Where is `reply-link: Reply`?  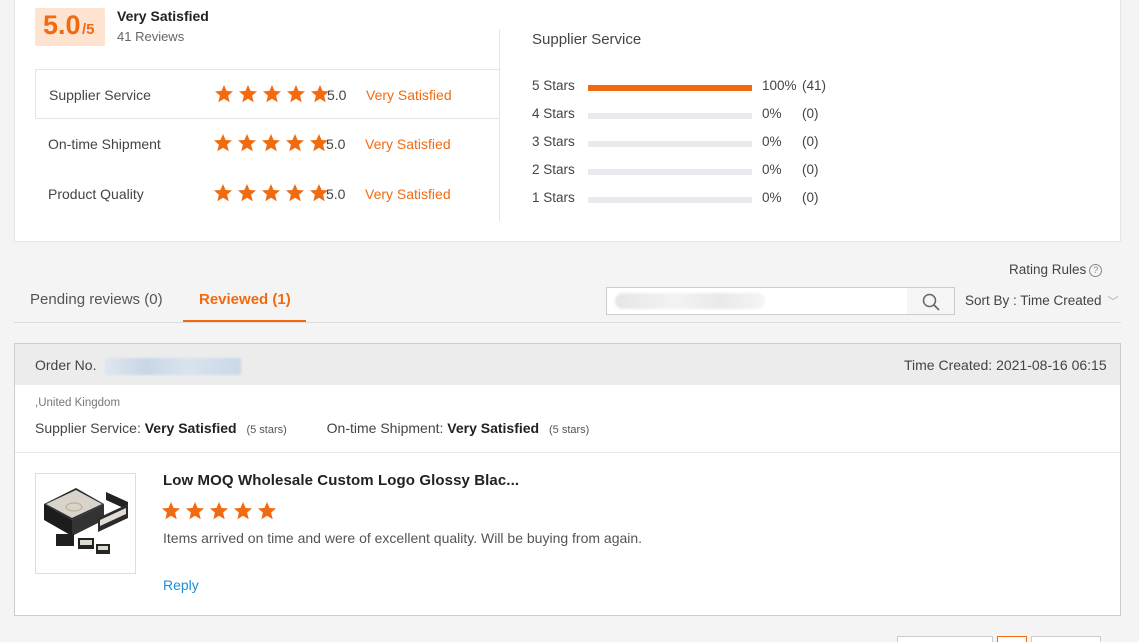
reply-link: Reply is located at coordinates (181, 585).